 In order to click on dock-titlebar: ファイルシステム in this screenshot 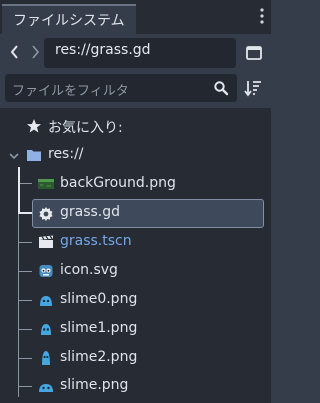, I will do `click(135, 17)`.